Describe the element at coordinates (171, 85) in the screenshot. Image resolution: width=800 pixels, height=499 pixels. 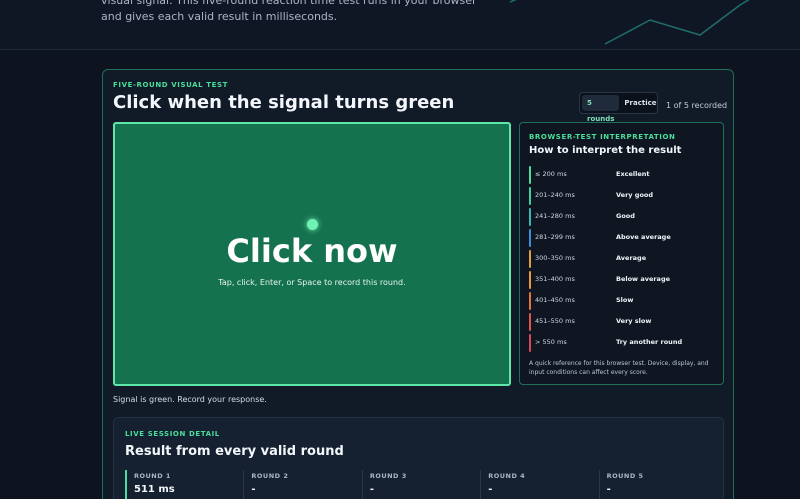
I see `test-eyebrow: FIVE-ROUND VISUAL TEST` at that location.